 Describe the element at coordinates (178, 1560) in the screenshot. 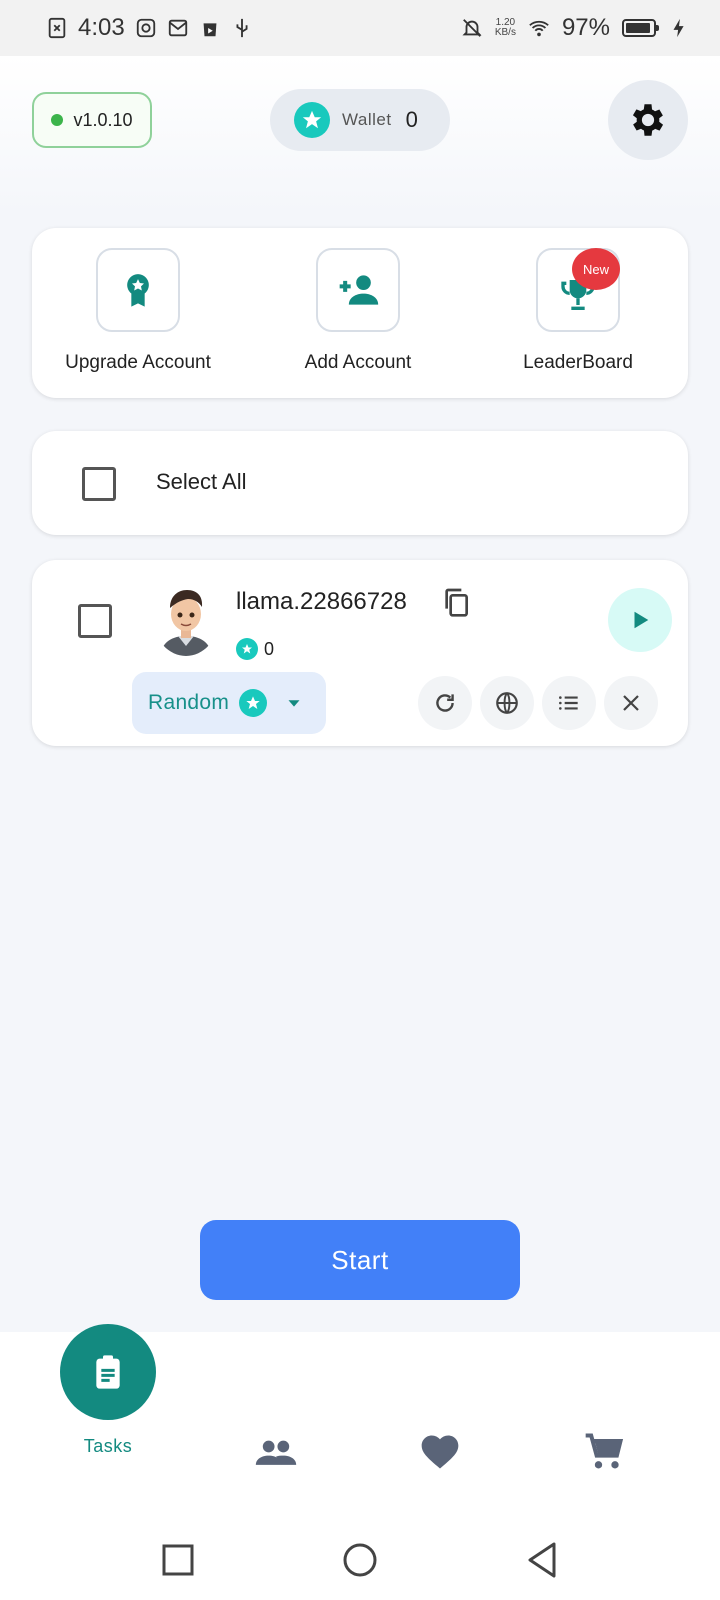

I see `recents-icon` at that location.